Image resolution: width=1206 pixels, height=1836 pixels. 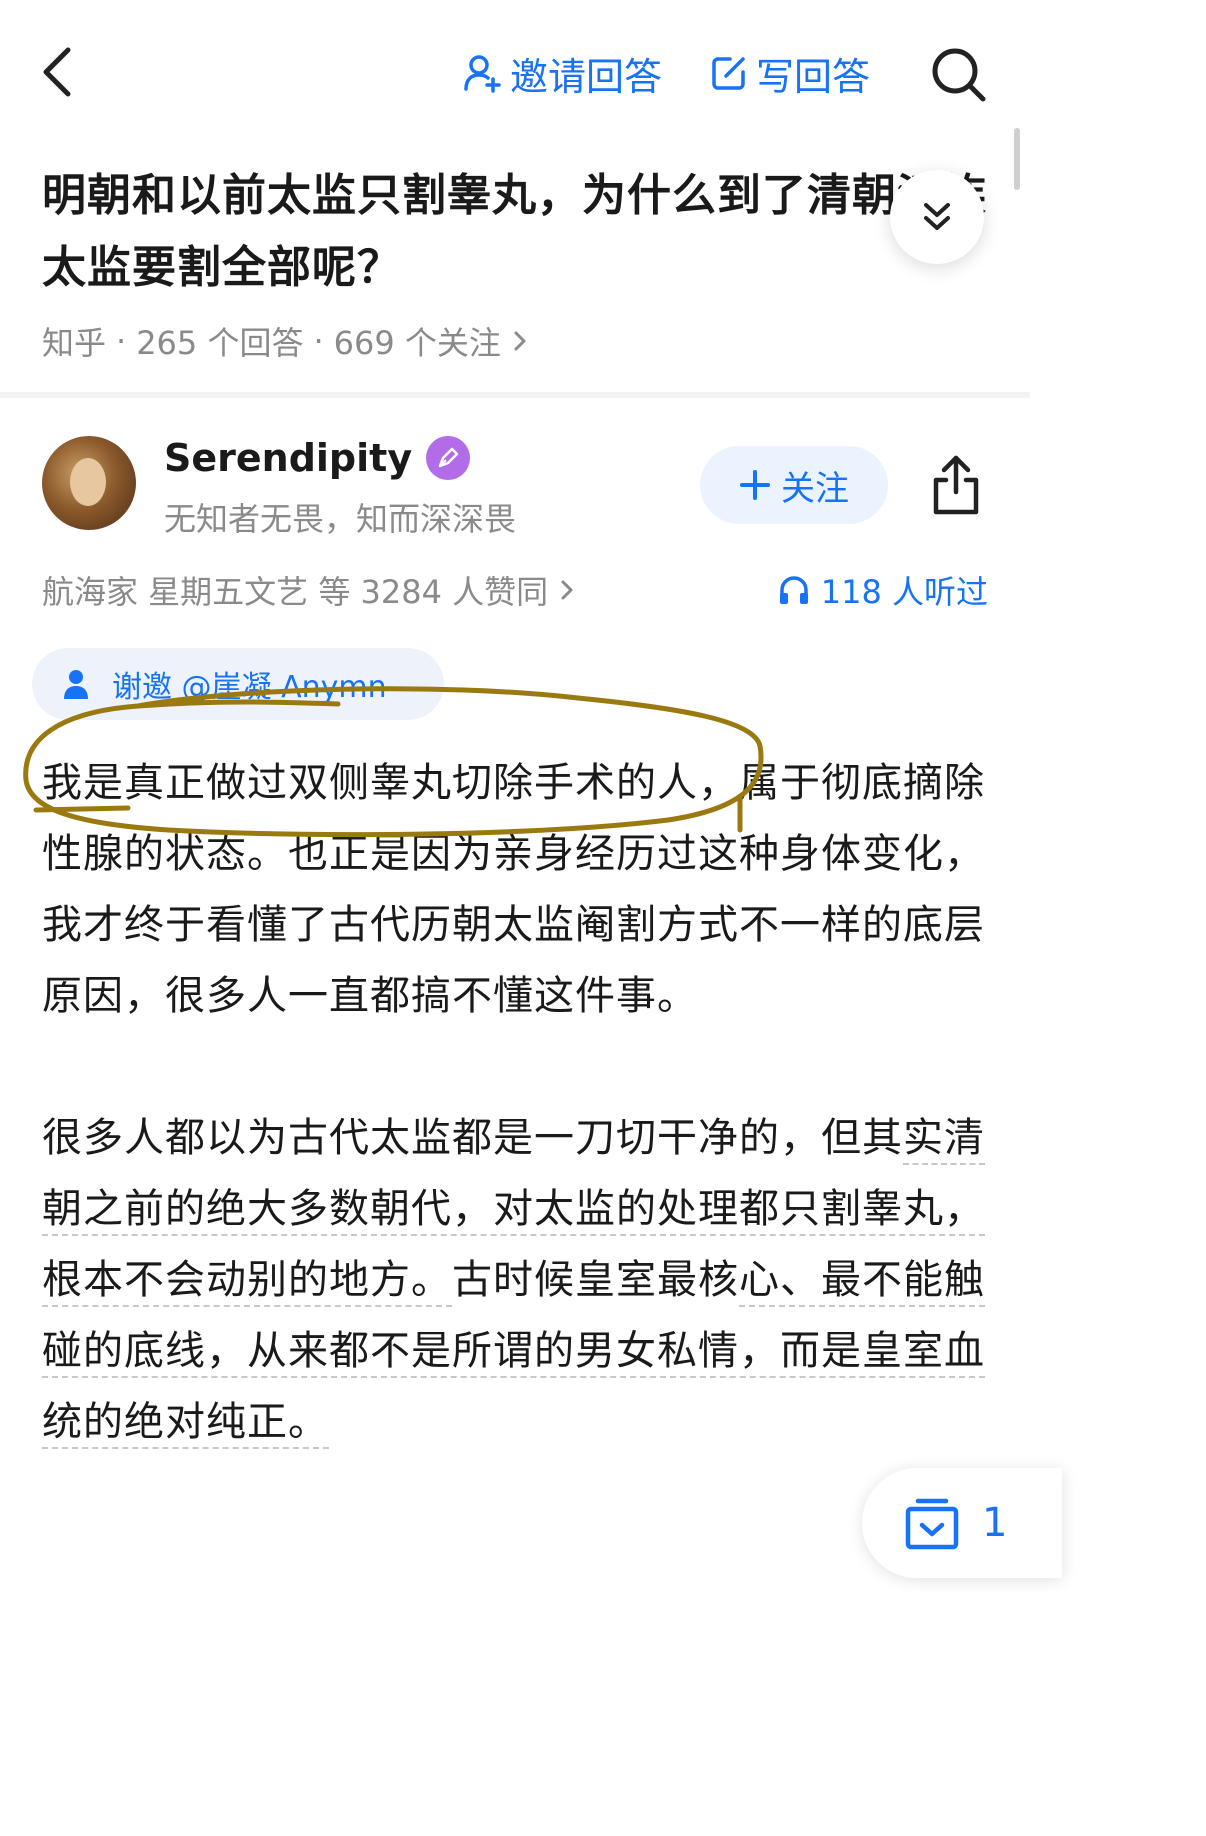 I want to click on top-navigation-bar: 邀请回答 写回答, so click(x=515, y=70).